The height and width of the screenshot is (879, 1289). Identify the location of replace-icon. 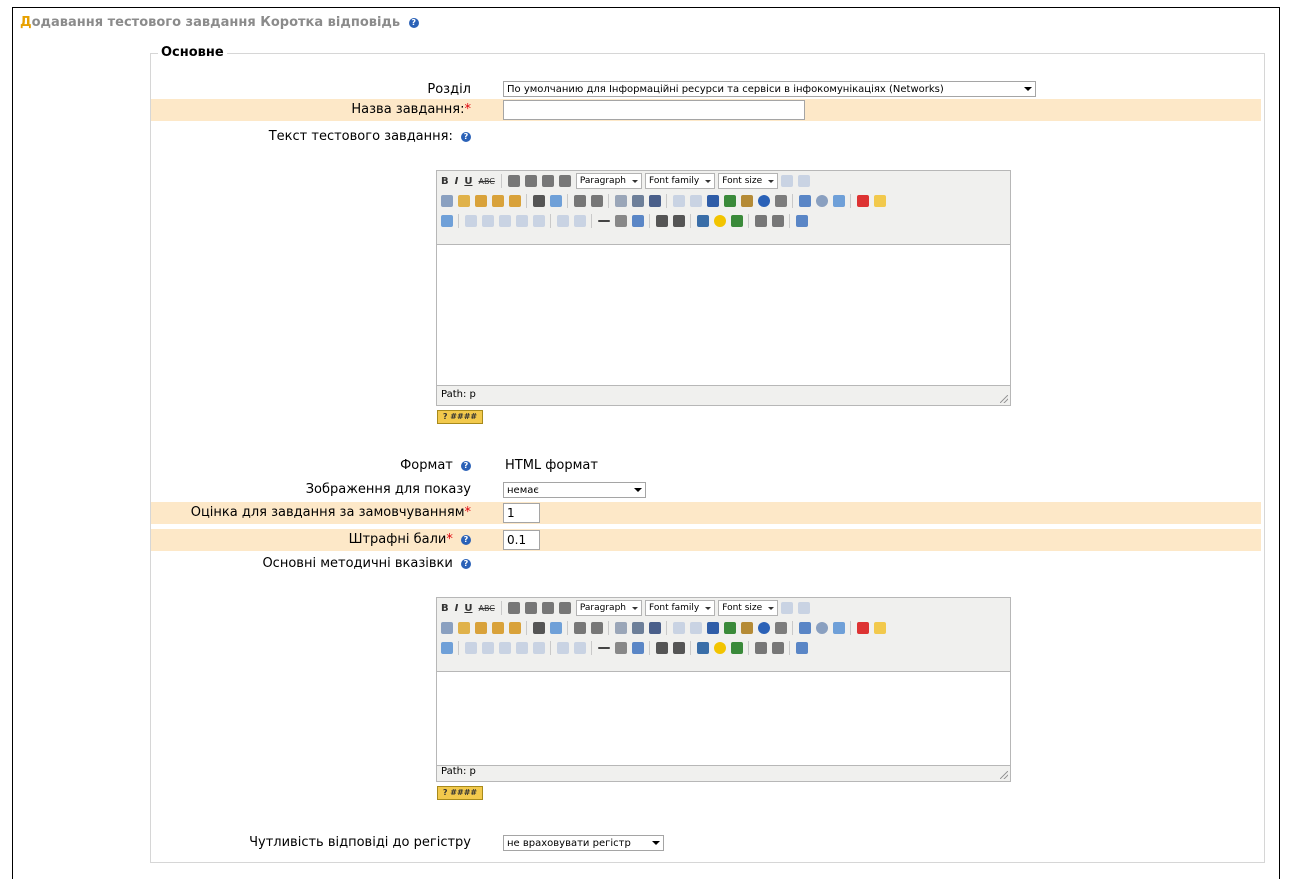
(556, 201).